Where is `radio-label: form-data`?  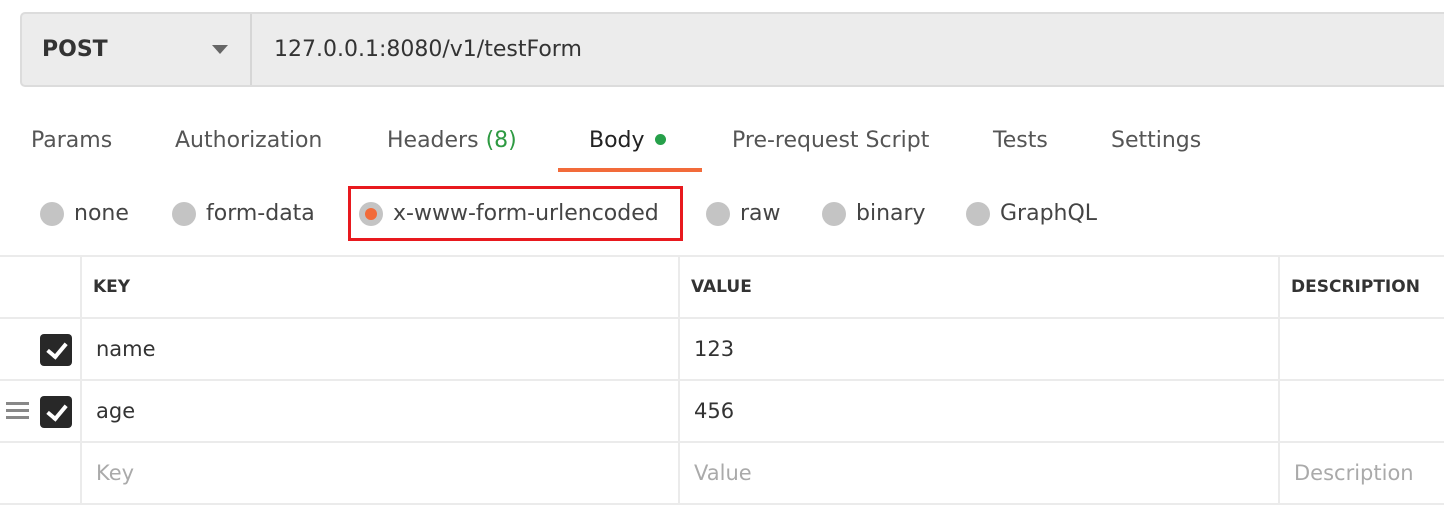 radio-label: form-data is located at coordinates (260, 213).